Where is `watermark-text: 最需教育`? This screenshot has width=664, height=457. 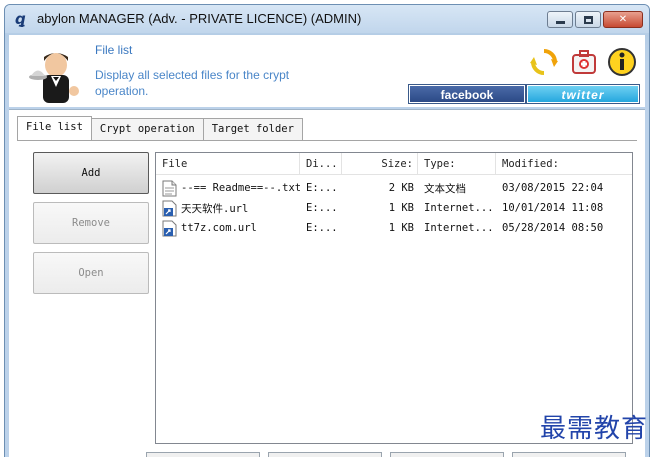 watermark-text: 最需教育 is located at coordinates (594, 429).